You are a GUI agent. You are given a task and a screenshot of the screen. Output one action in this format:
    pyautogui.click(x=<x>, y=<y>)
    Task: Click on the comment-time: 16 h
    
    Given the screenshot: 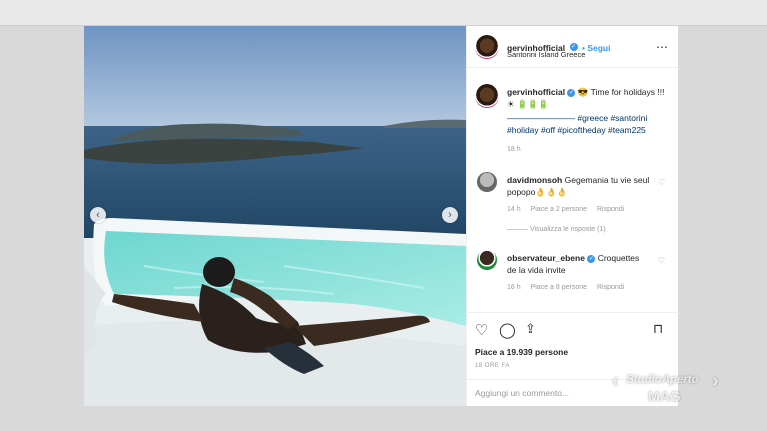 What is the action you would take?
    pyautogui.click(x=514, y=287)
    